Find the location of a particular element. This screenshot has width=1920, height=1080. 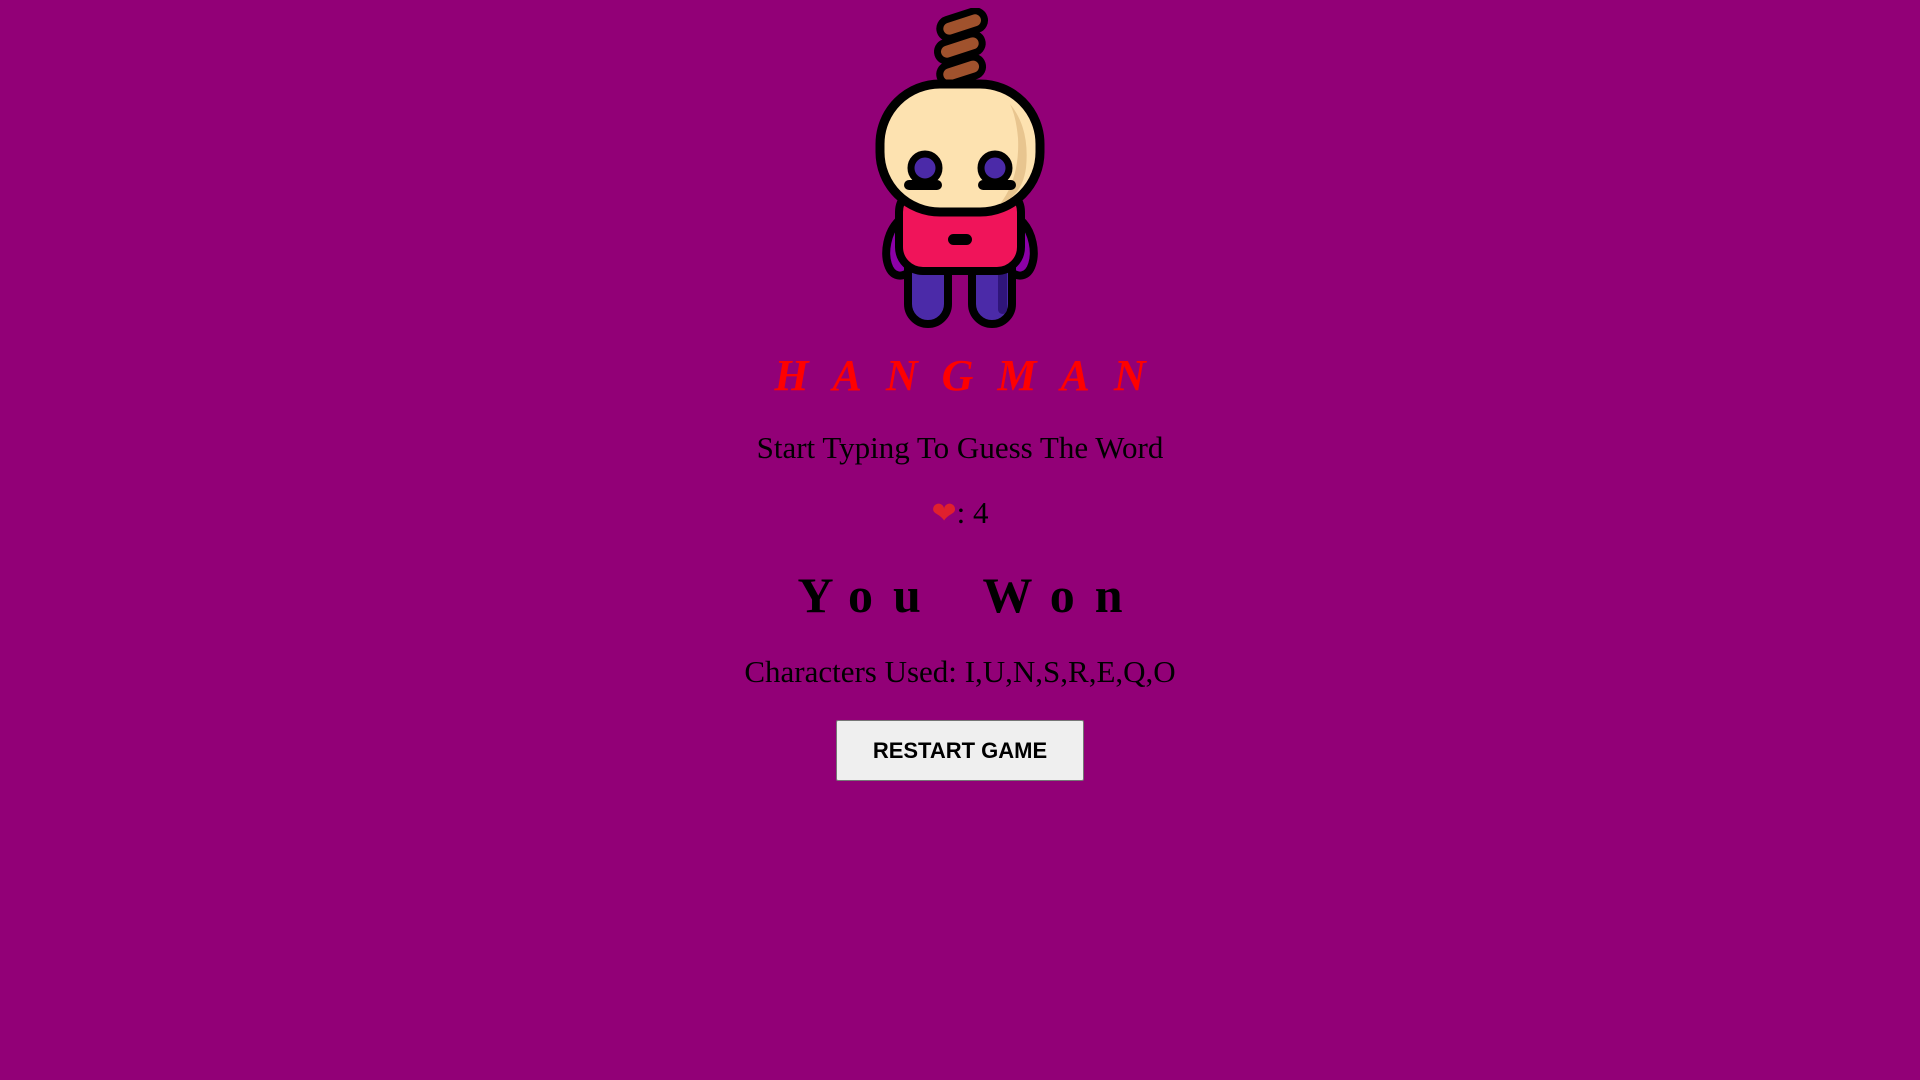

game-result-message: You Won is located at coordinates (960, 595).